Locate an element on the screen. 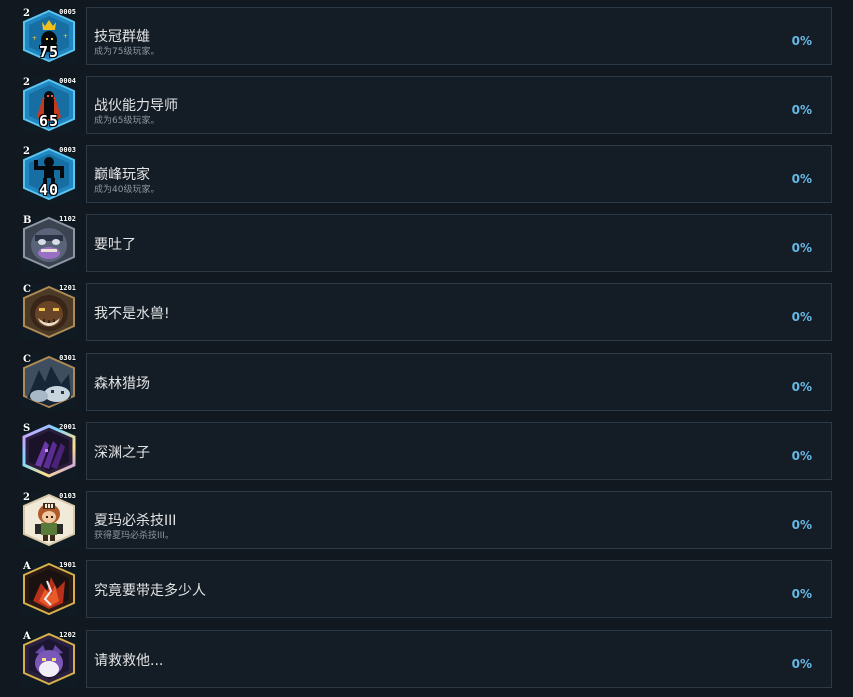 The height and width of the screenshot is (697, 853). achievement-row: 2 0004 65 战伙能力导师 成为65级玩家。 0% is located at coordinates (426, 105).